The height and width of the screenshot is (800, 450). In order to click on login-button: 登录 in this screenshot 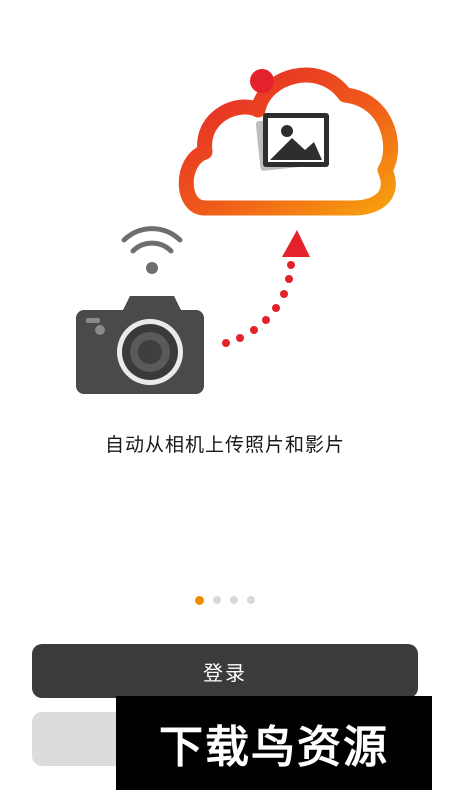, I will do `click(225, 671)`.